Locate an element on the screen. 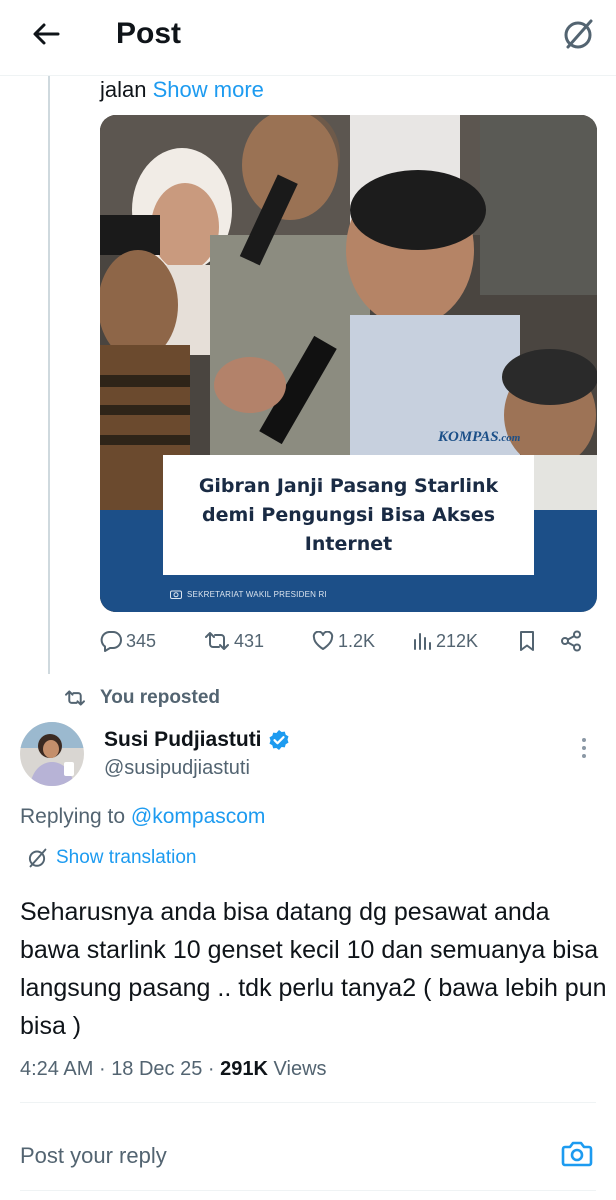 This screenshot has width=616, height=1200. replying-prefix: Replying to is located at coordinates (73, 816).